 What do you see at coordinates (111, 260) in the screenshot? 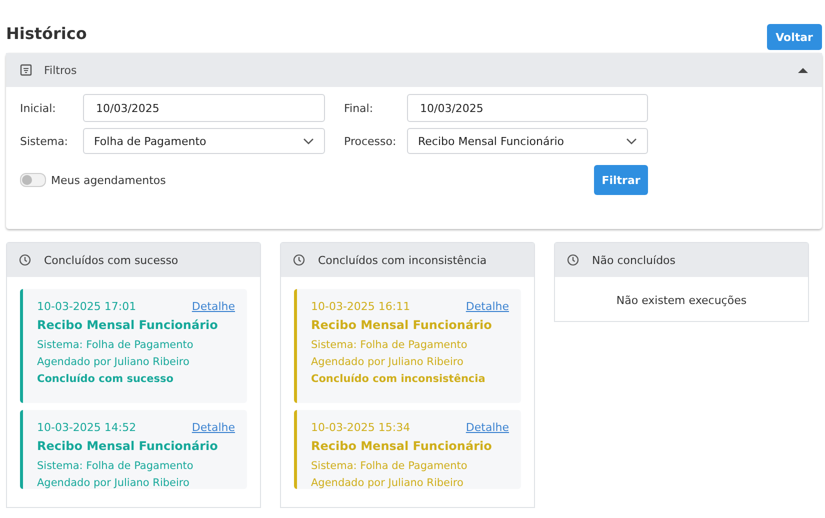
I see `column-title: Concluídos com sucesso` at bounding box center [111, 260].